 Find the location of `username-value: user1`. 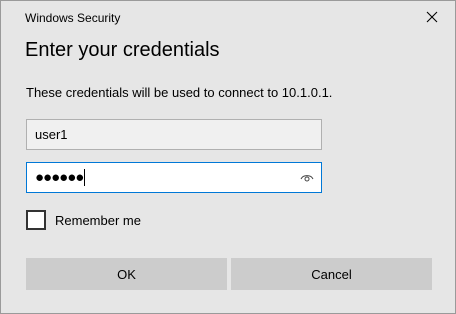

username-value: user1 is located at coordinates (51, 134).